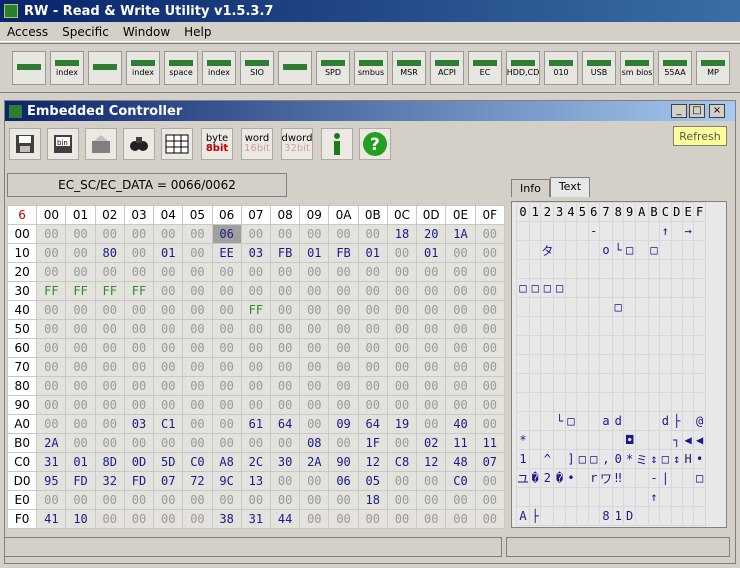 Image resolution: width=740 pixels, height=568 pixels. Describe the element at coordinates (257, 144) in the screenshot. I see `word-mode-button: word 16bit` at that location.